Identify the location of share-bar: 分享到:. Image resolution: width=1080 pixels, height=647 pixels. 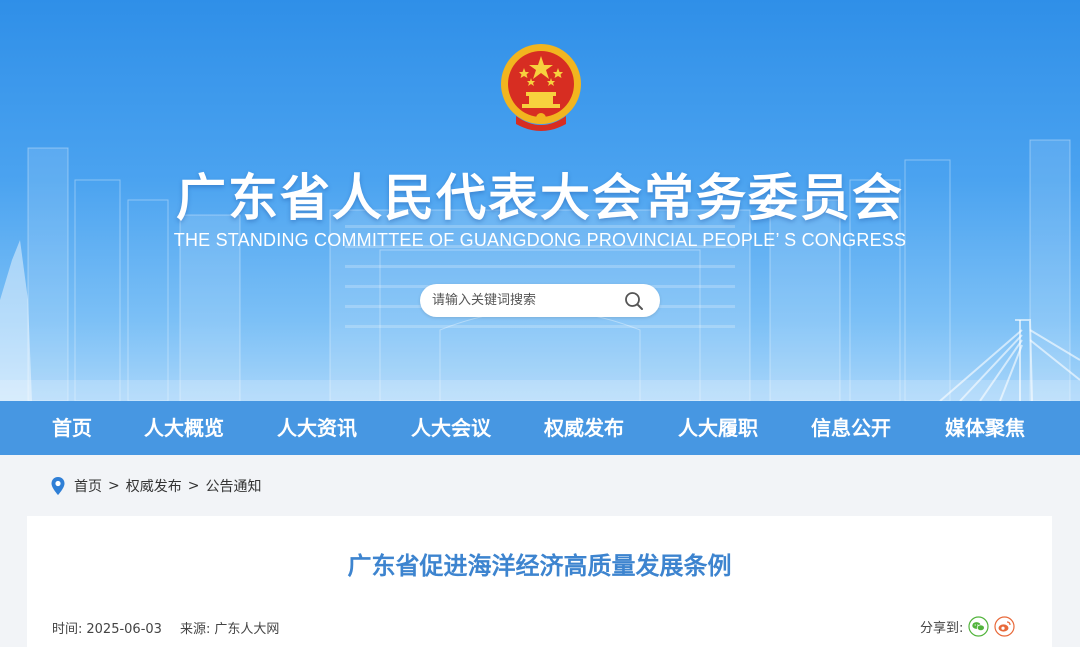
(967, 626).